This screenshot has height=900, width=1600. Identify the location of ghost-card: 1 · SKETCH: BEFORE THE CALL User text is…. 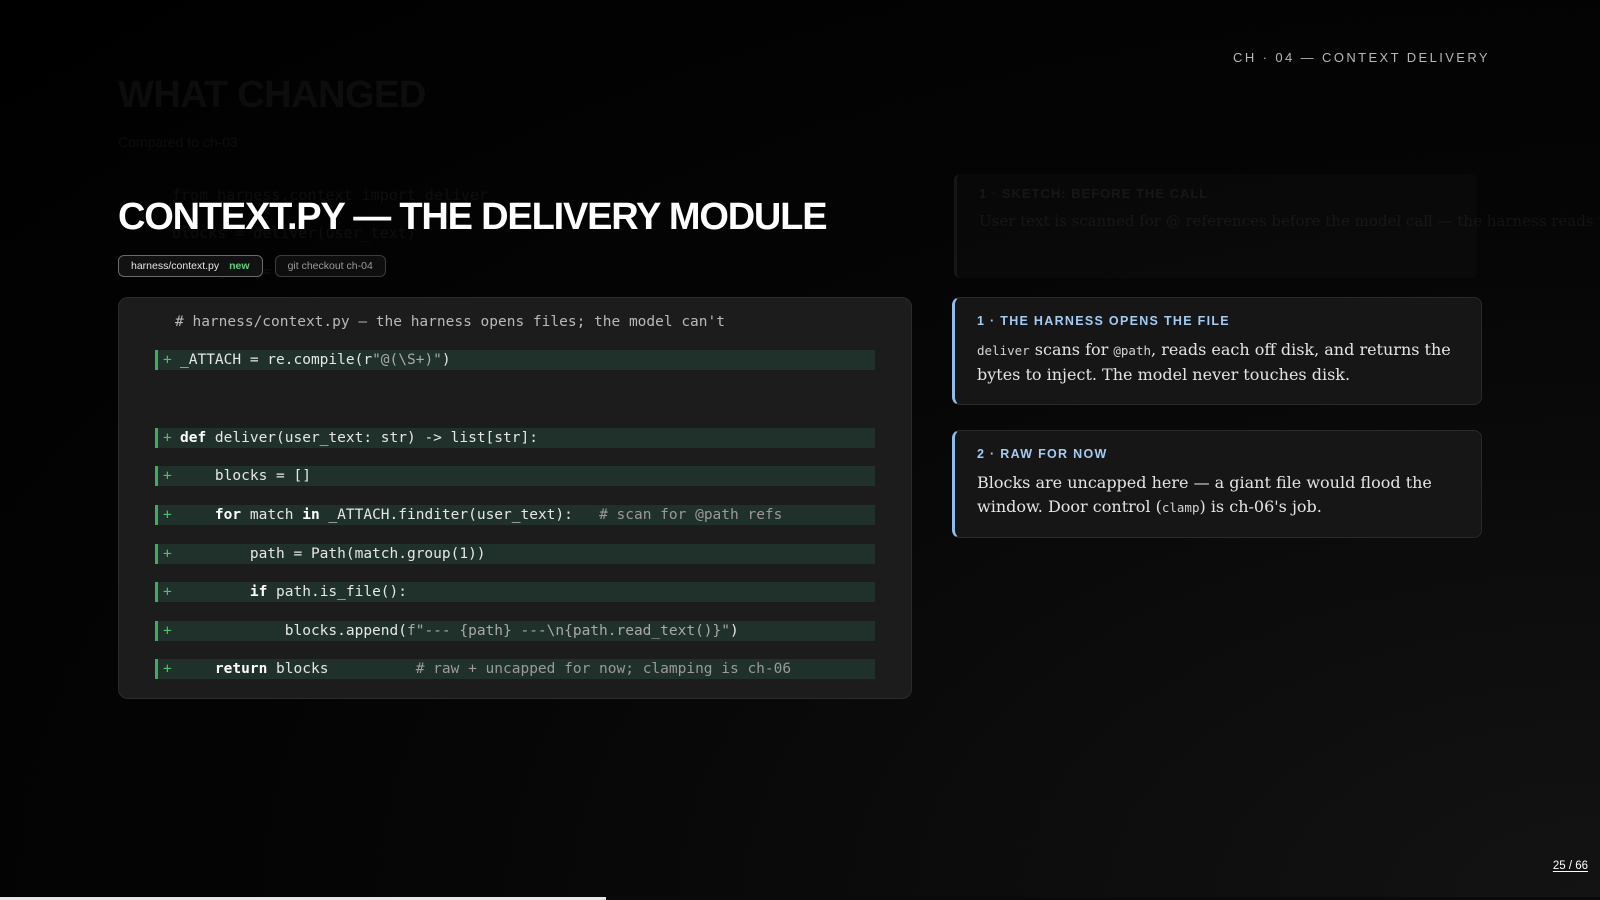
(1277, 226).